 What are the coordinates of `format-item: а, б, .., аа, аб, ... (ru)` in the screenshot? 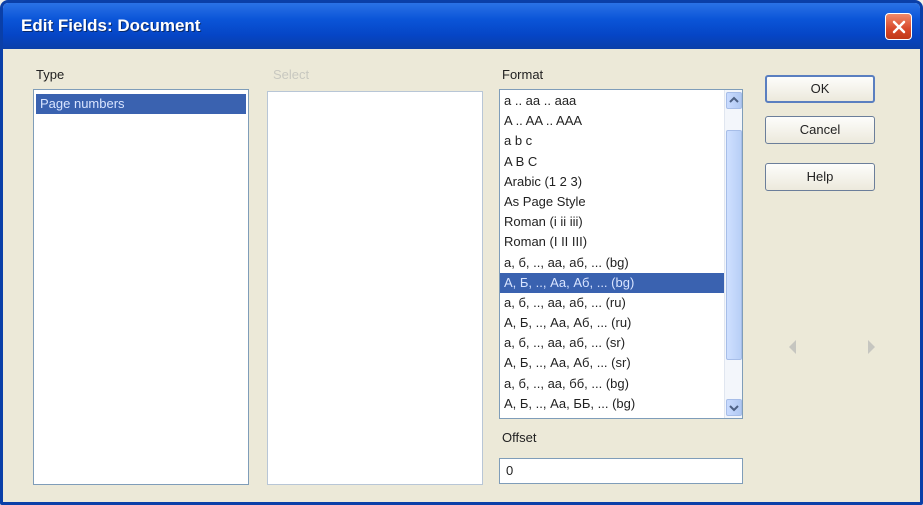 It's located at (612, 303).